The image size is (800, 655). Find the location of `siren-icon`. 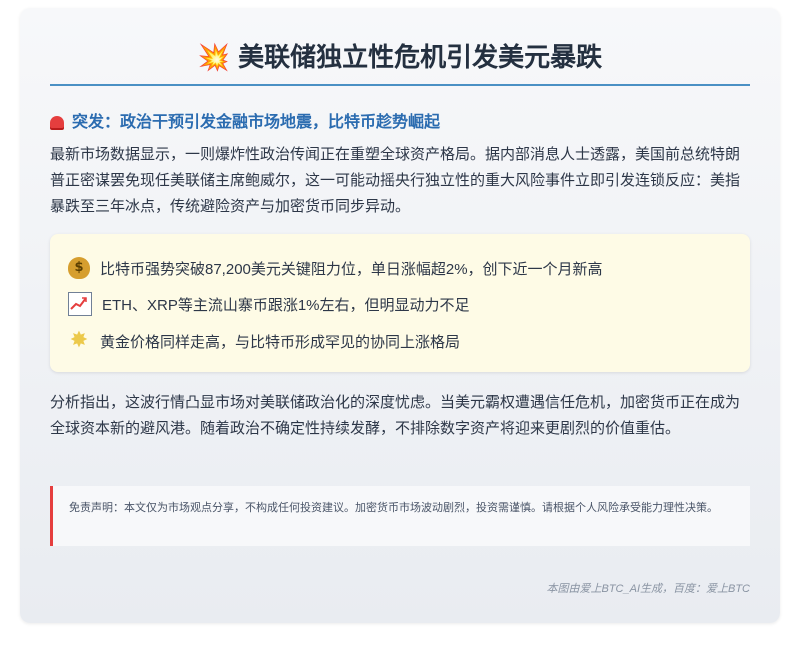

siren-icon is located at coordinates (57, 122).